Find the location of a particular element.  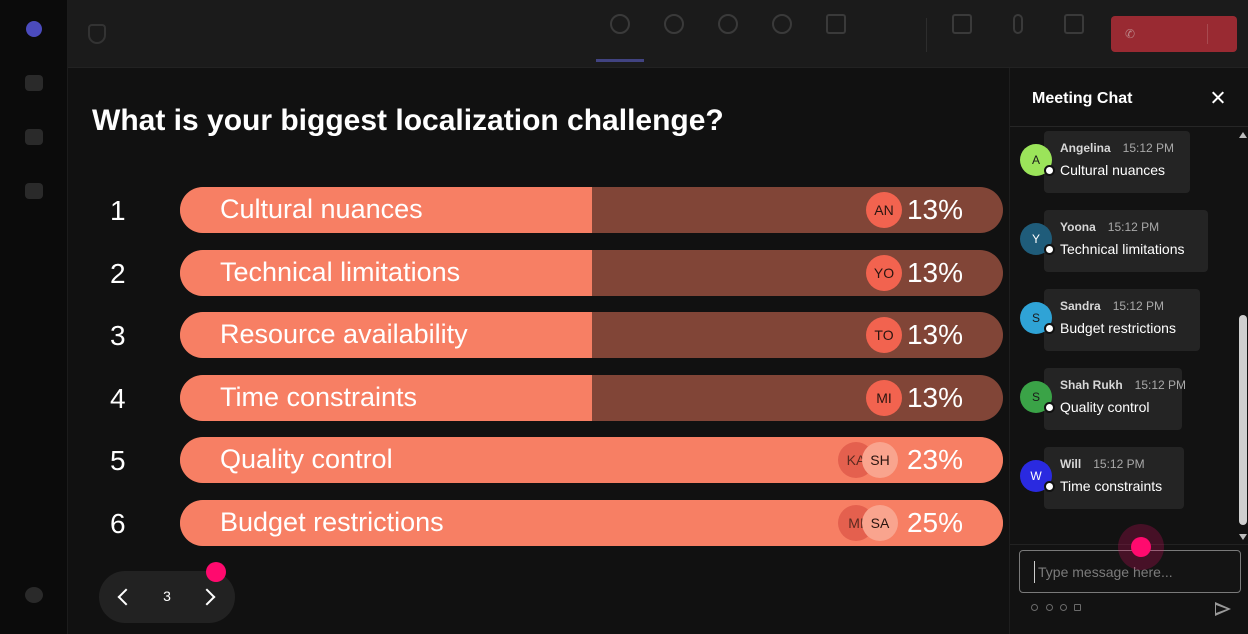

chat-message: Will 15:12 PM Time constraints is located at coordinates (1114, 478).